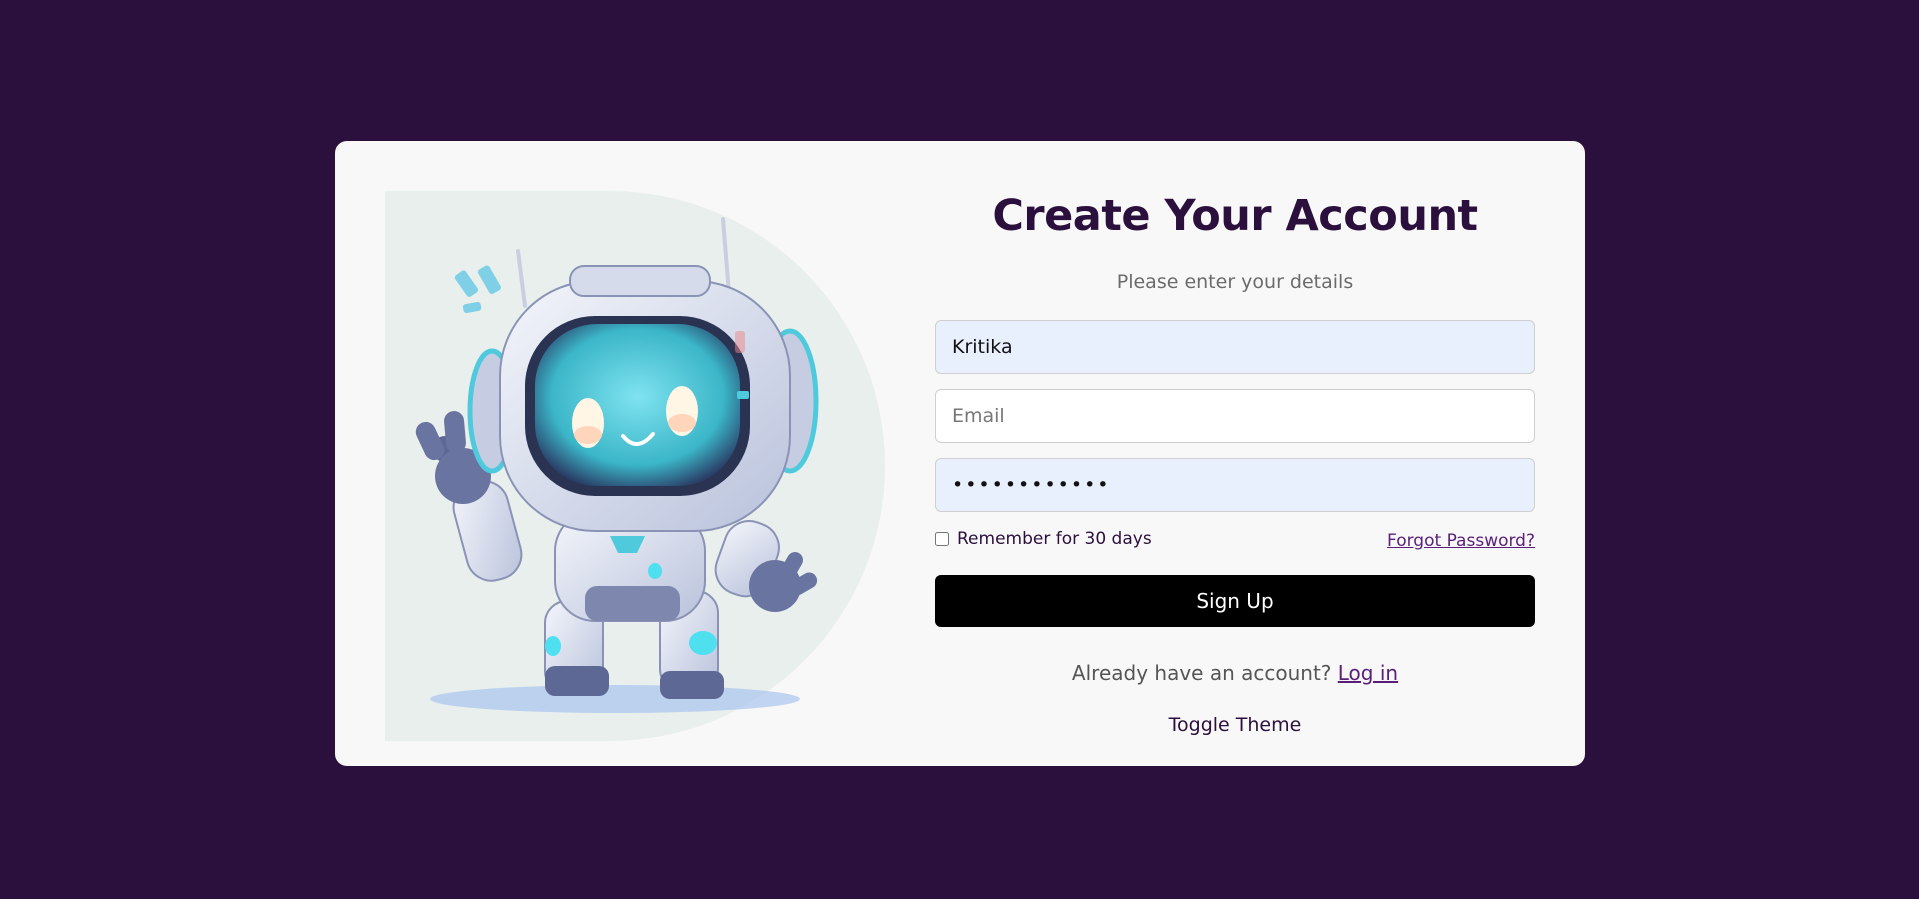  Describe the element at coordinates (1235, 725) in the screenshot. I see `toggle-theme-button: Toggle Theme` at that location.